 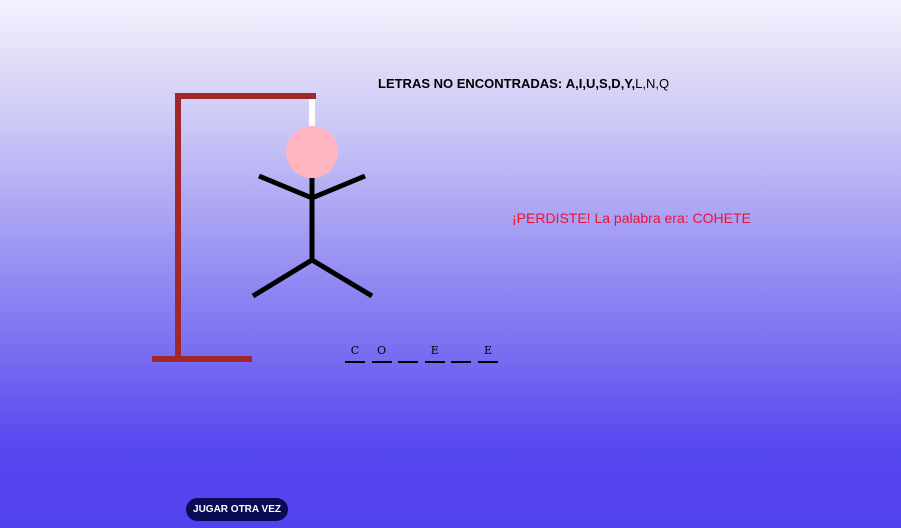 What do you see at coordinates (338, 187) in the screenshot?
I see `figure-right-arm` at bounding box center [338, 187].